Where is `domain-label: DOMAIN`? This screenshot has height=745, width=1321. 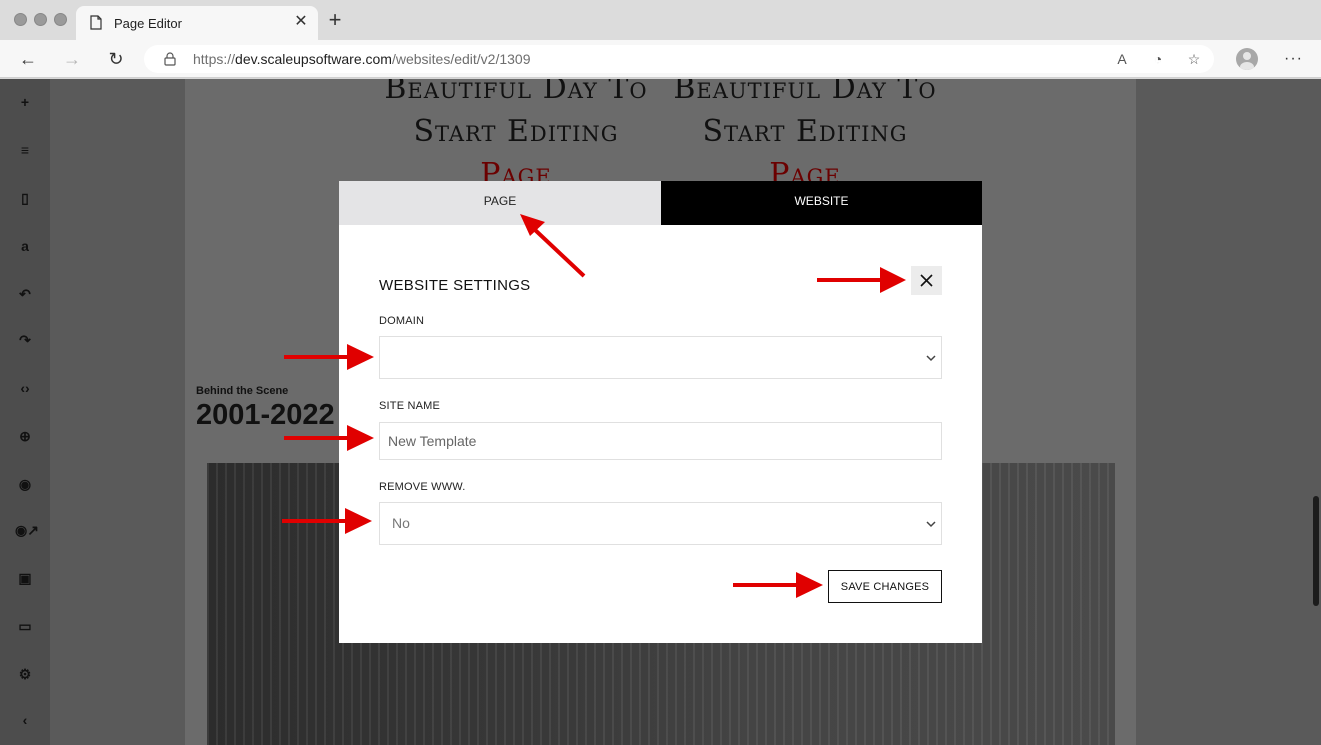
domain-label: DOMAIN is located at coordinates (402, 321).